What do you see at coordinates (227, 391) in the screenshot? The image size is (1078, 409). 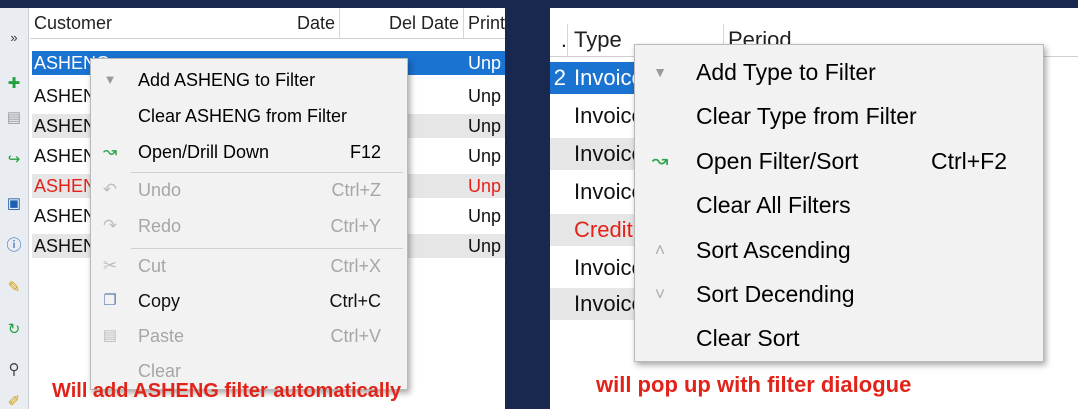 I see `annotation-caption-left: Will add ASHENG filter automatically` at bounding box center [227, 391].